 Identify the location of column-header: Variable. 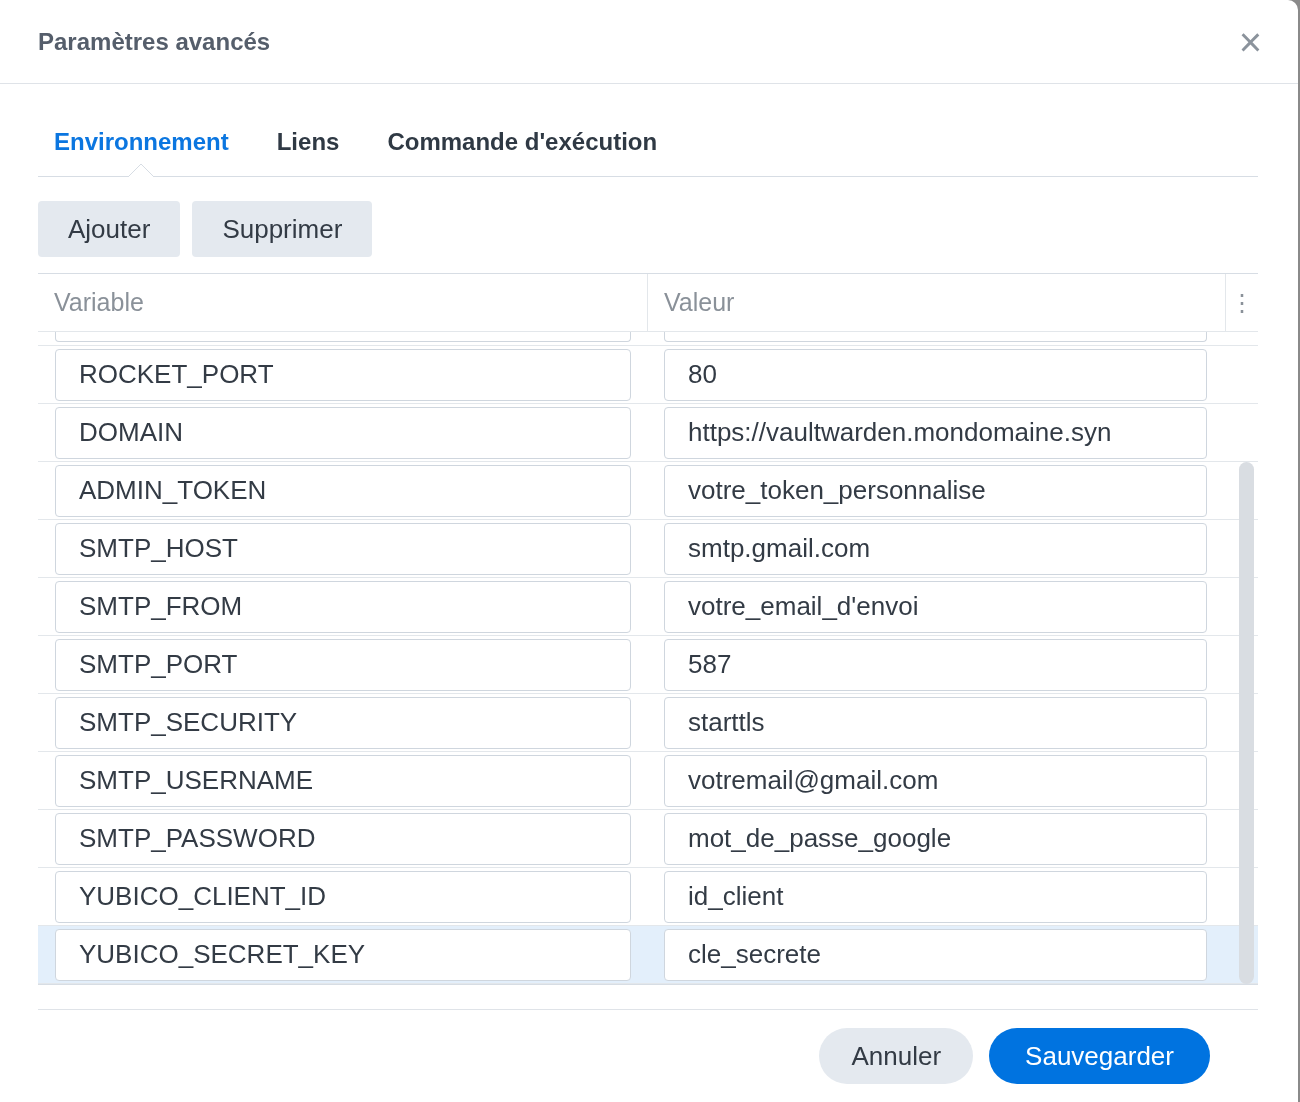
(99, 302).